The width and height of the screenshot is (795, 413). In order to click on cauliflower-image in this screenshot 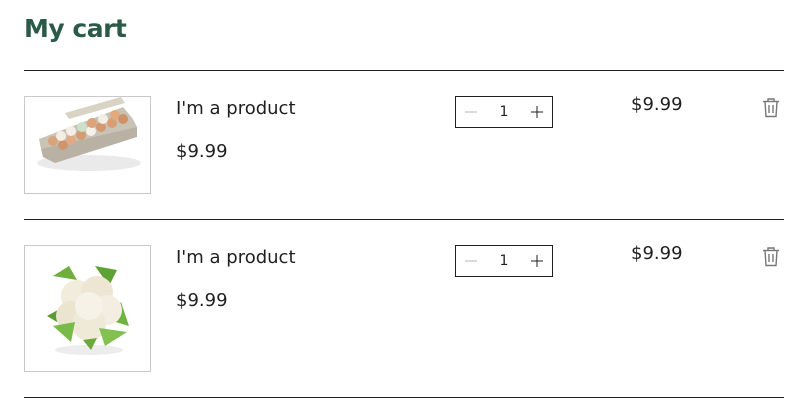, I will do `click(88, 310)`.